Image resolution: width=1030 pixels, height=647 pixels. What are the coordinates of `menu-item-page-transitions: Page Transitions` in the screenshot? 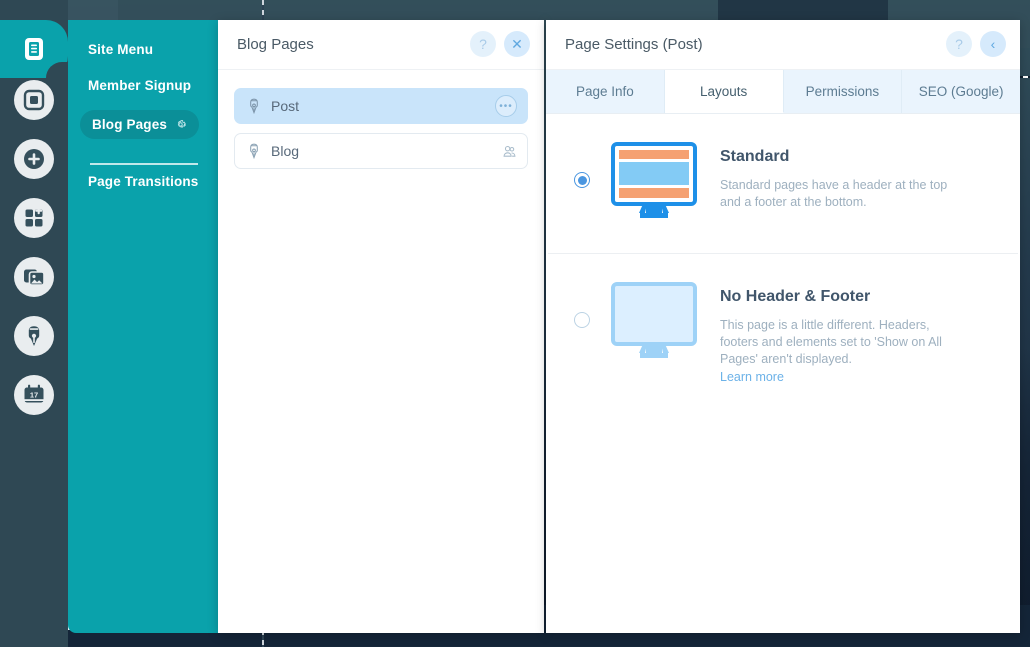 It's located at (143, 181).